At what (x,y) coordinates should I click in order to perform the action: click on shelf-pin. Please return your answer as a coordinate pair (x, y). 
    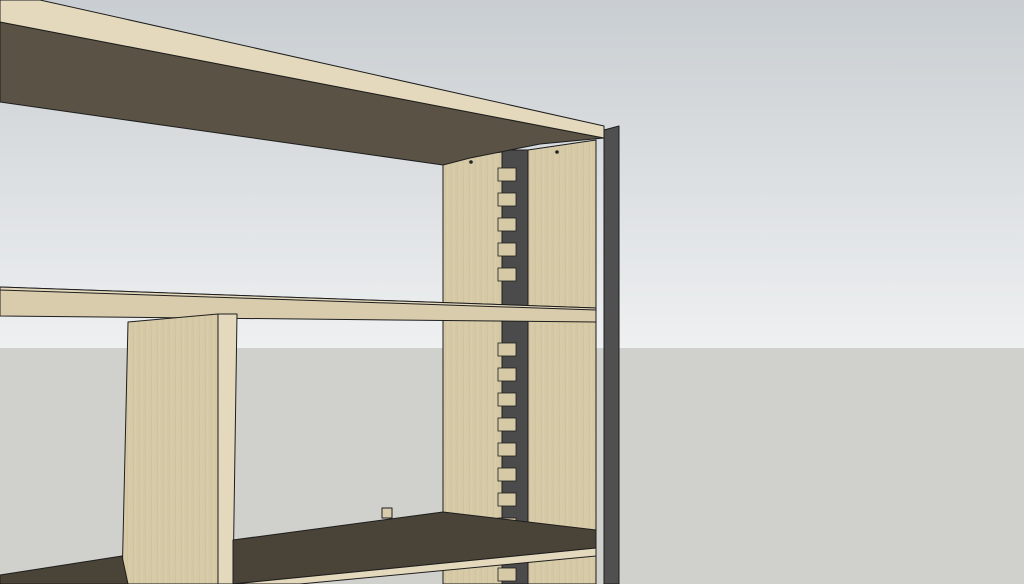
    Looking at the image, I should click on (387, 513).